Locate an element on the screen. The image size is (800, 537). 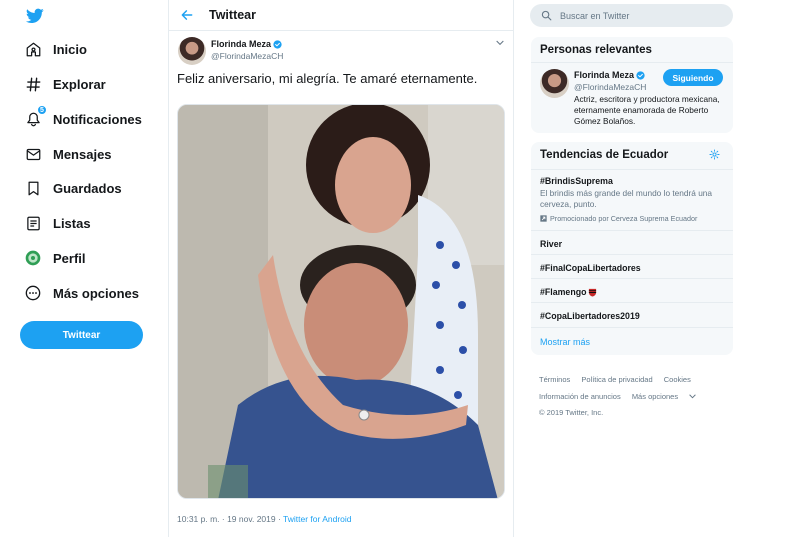
page-title: Twittear is located at coordinates (232, 15).